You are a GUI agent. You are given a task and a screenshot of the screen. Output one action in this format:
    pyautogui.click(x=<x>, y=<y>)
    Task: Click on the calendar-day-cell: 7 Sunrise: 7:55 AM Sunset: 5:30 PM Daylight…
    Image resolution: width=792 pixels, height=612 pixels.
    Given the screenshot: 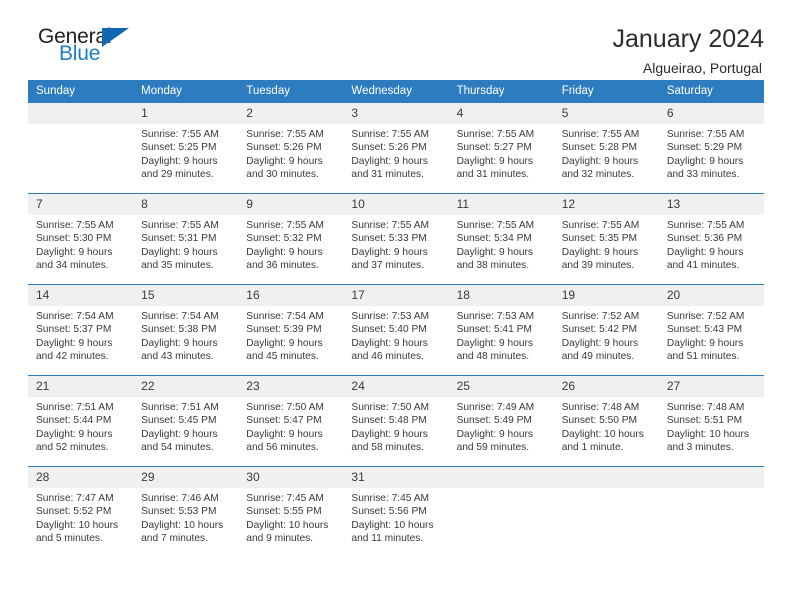 What is the action you would take?
    pyautogui.click(x=81, y=239)
    